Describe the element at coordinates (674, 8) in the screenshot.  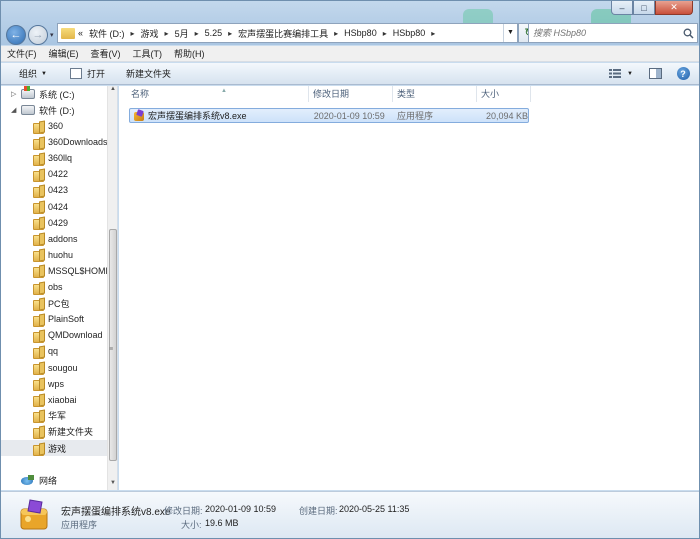
I see `close-button: ✕` at that location.